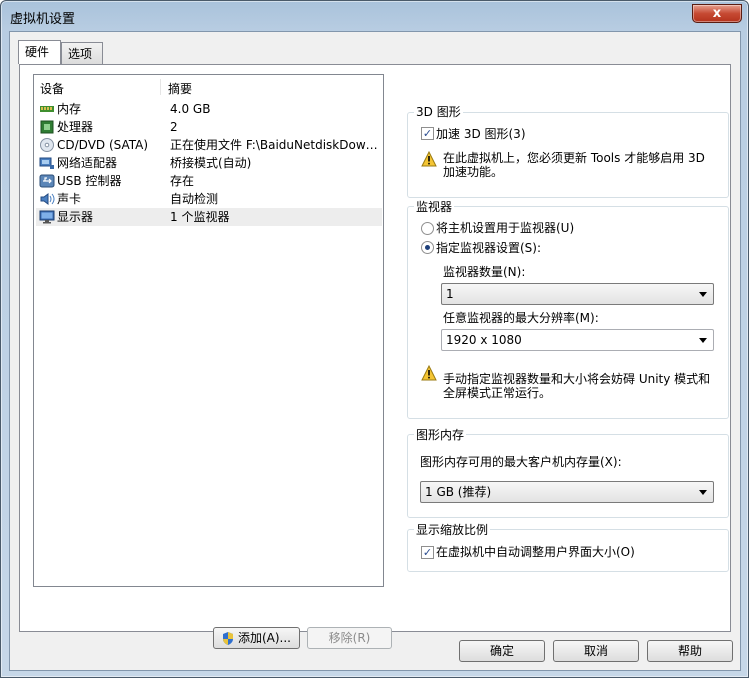 Image resolution: width=749 pixels, height=678 pixels. I want to click on device-name: USB 控制器, so click(89, 181).